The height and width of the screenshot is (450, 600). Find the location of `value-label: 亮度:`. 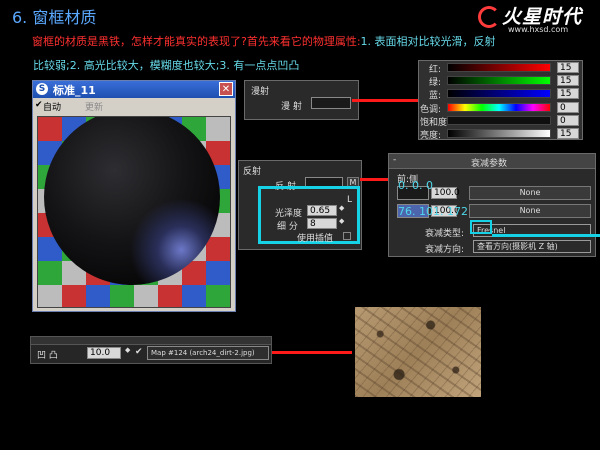

value-label: 亮度: is located at coordinates (431, 136).